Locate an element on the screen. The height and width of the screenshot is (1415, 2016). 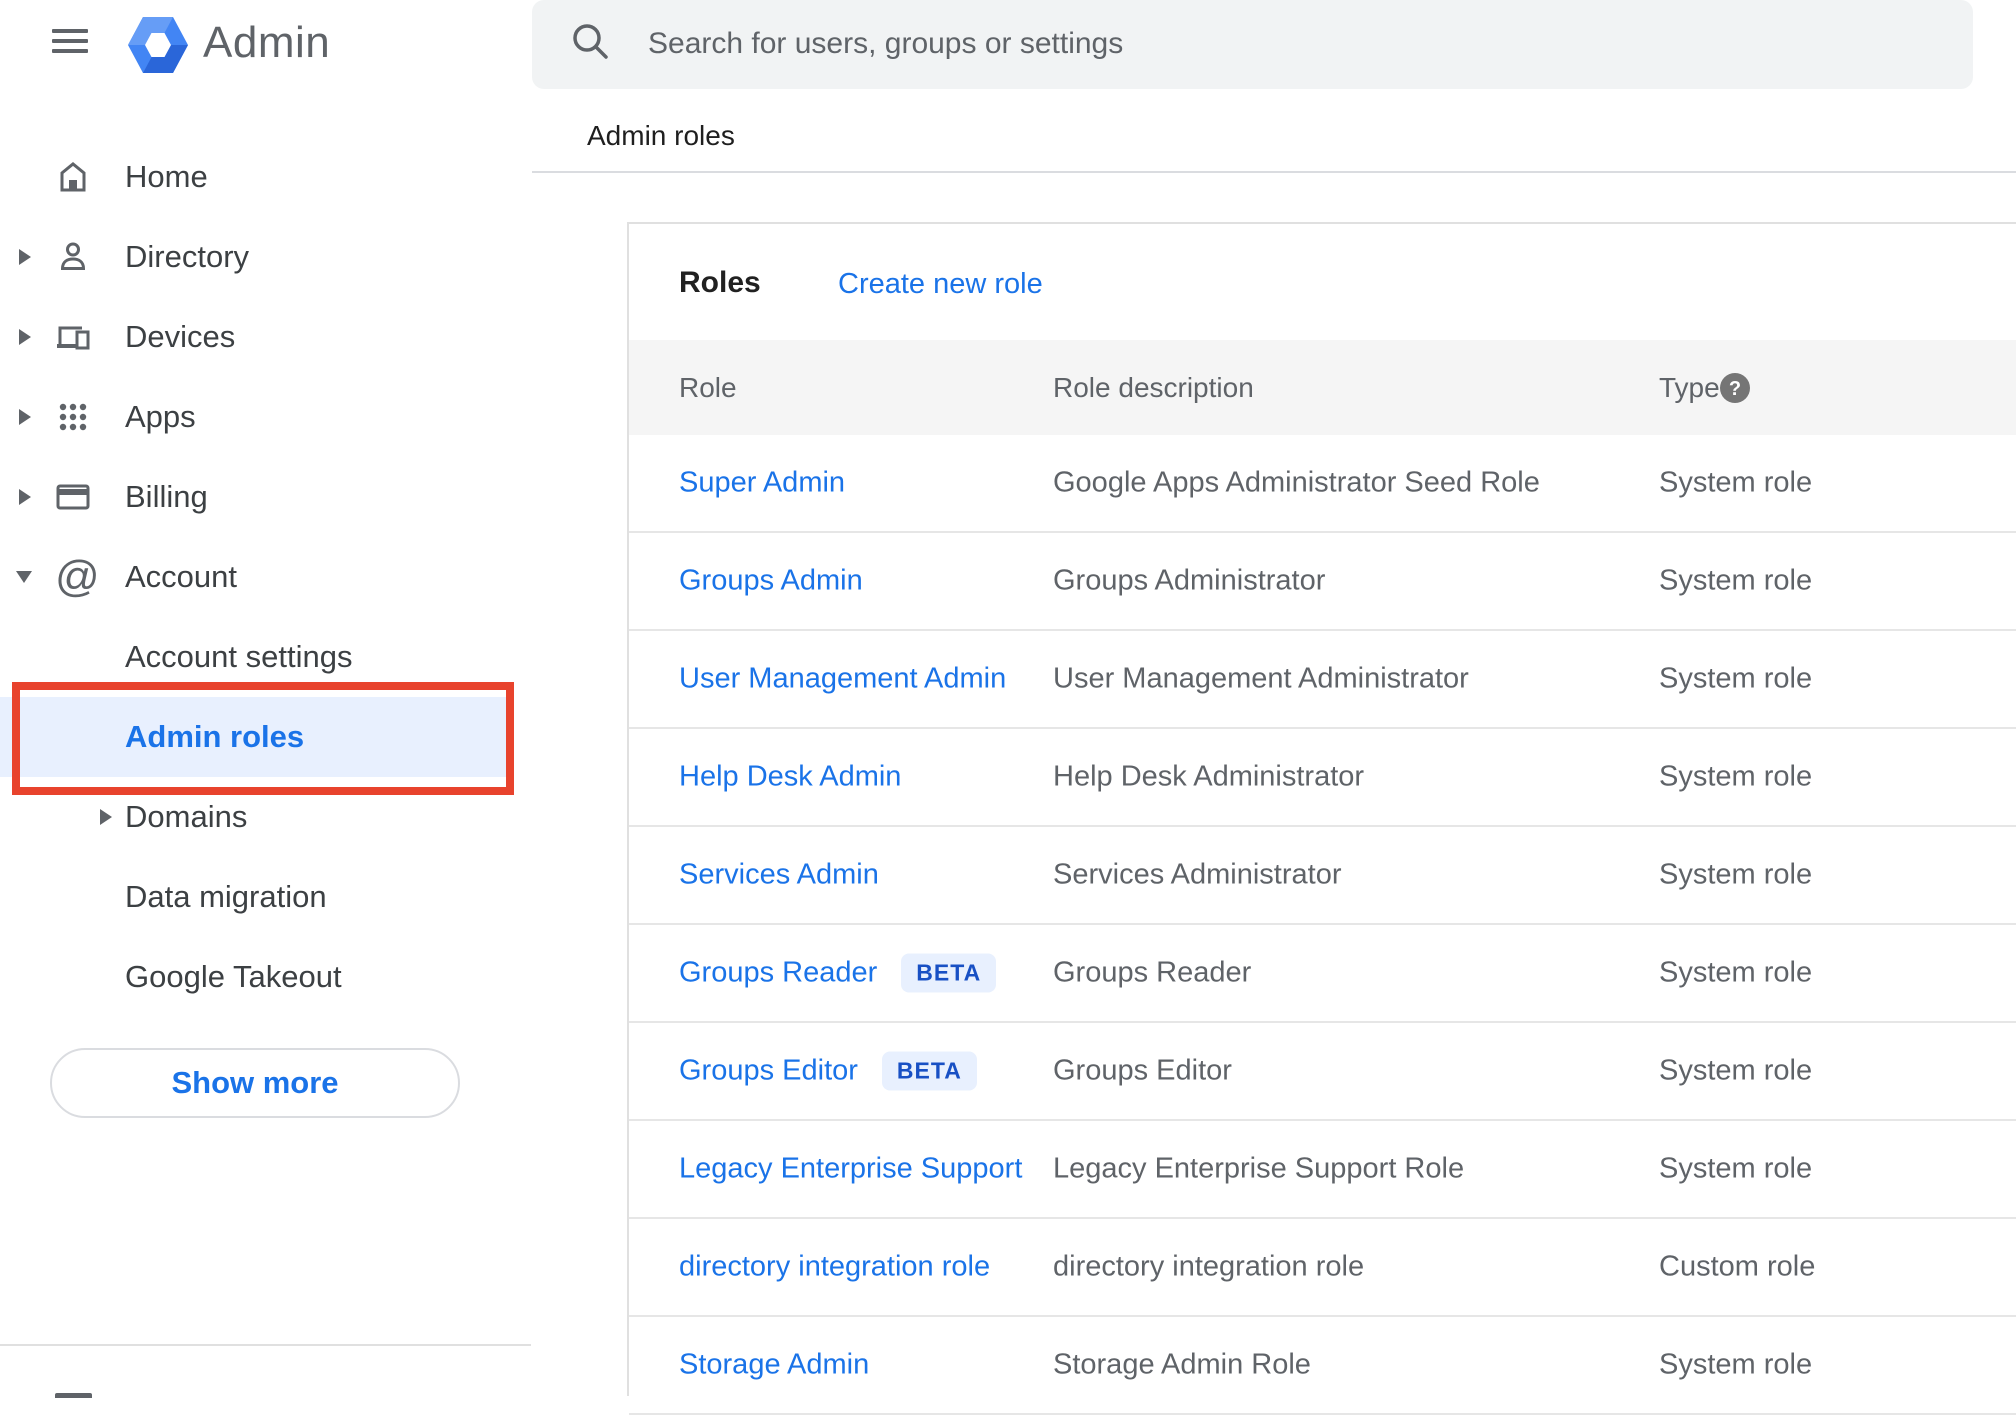
person-icon is located at coordinates (73, 256).